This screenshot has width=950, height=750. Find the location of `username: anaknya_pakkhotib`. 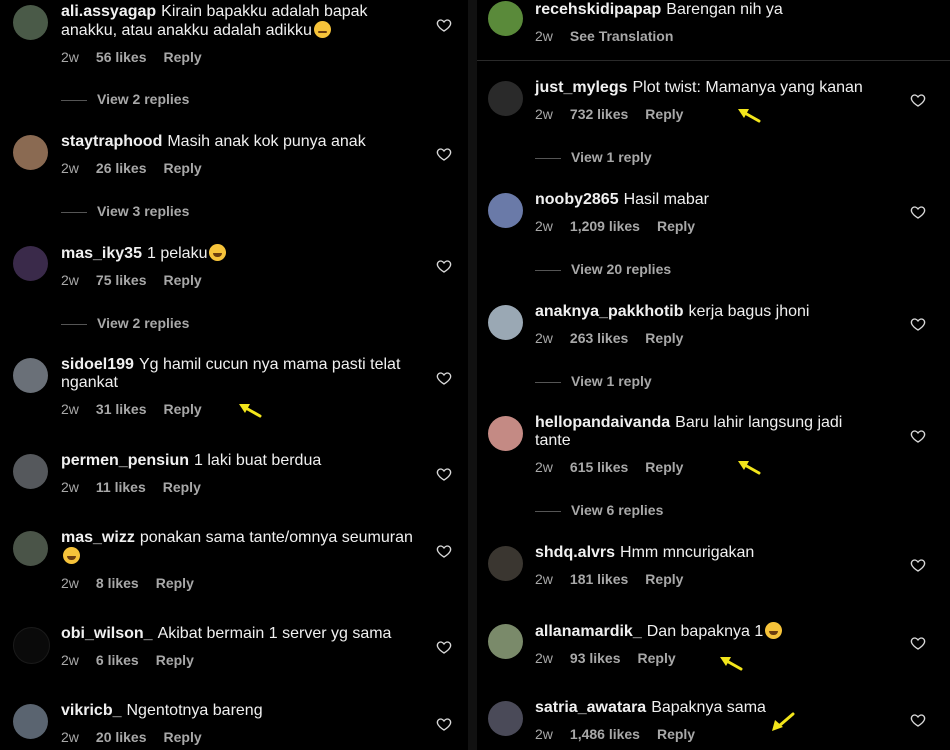

username: anaknya_pakkhotib is located at coordinates (609, 311).